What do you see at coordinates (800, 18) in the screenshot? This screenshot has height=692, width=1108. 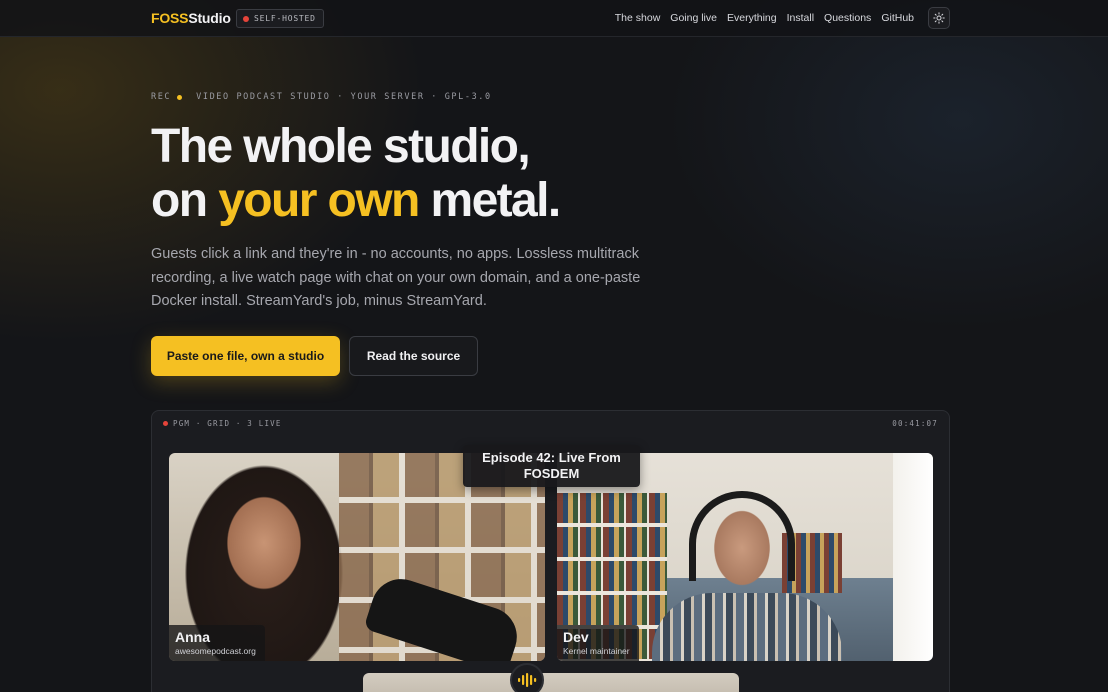 I see `nav-link-install: Install` at bounding box center [800, 18].